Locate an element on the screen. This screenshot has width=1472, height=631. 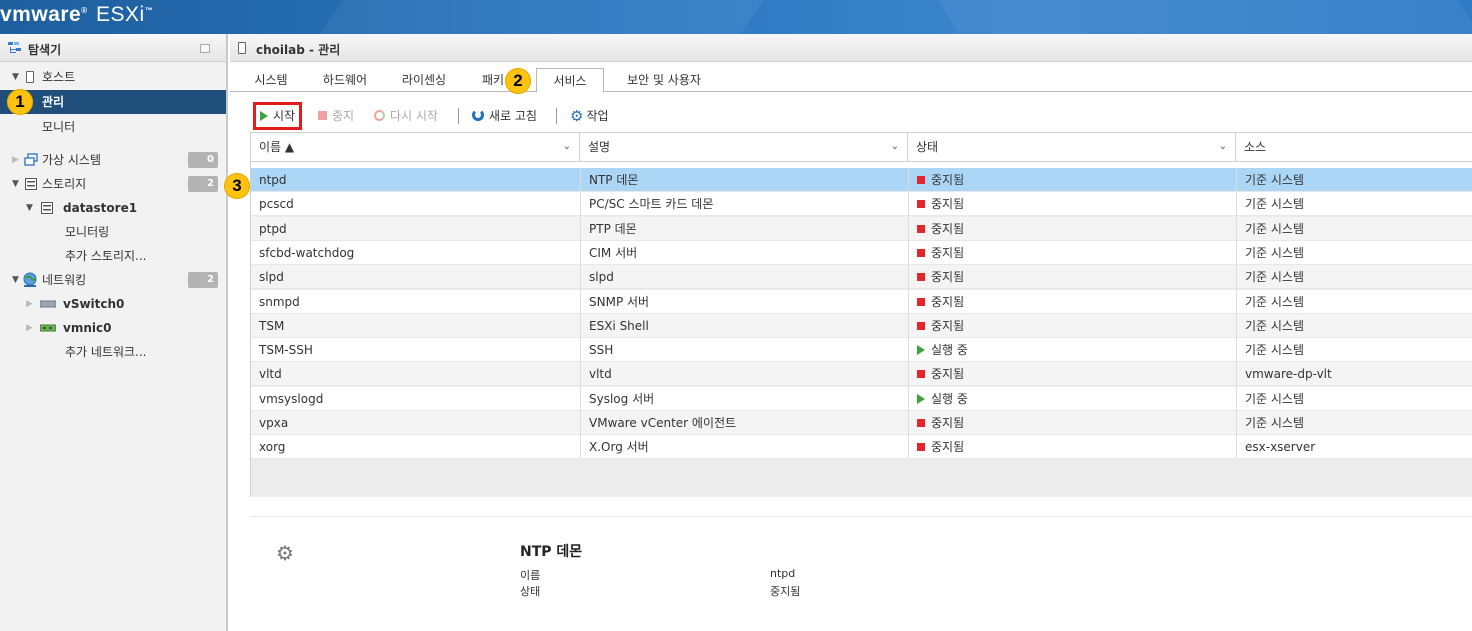
annotation-badge-1: 1 is located at coordinates (20, 102).